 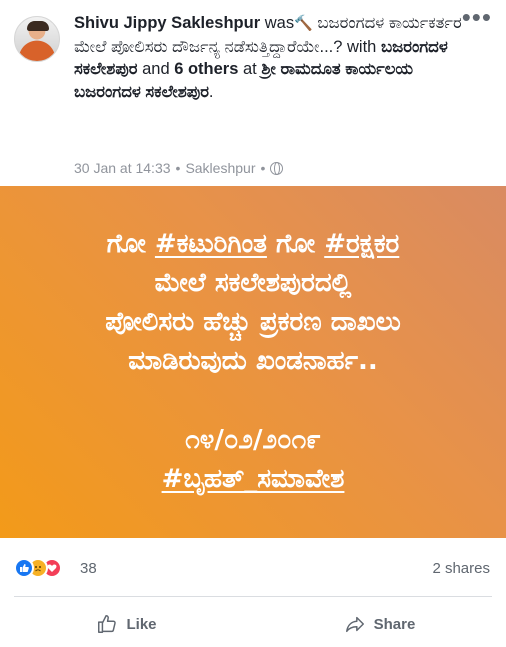 What do you see at coordinates (277, 168) in the screenshot?
I see `globe-icon` at bounding box center [277, 168].